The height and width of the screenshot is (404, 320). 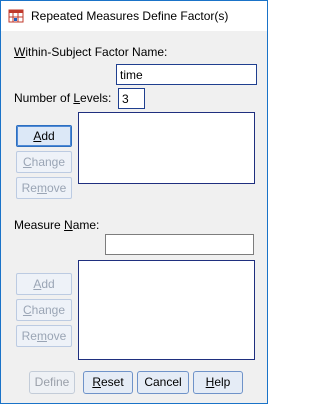 I want to click on define-button: Define, so click(x=52, y=382).